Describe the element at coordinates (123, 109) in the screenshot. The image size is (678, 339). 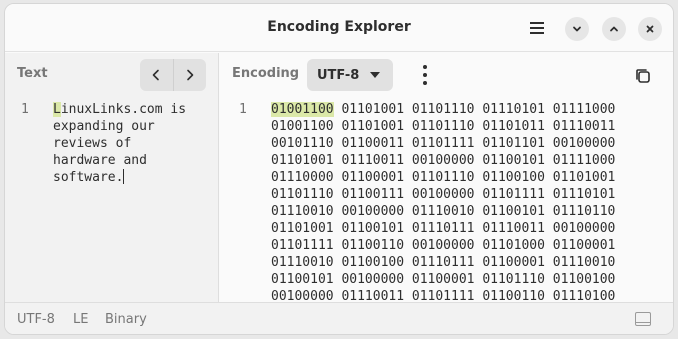
I see `text-line: inuxLinks.com is` at that location.